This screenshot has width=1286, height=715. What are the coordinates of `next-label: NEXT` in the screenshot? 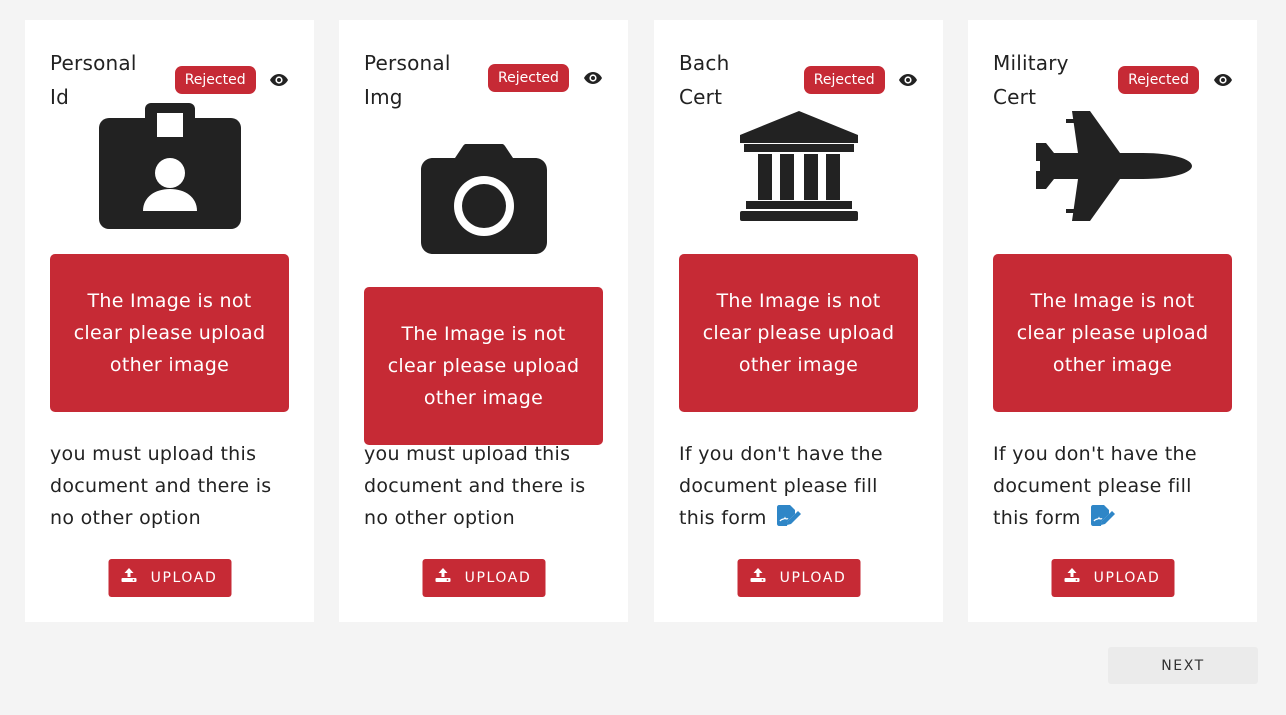 It's located at (1183, 665).